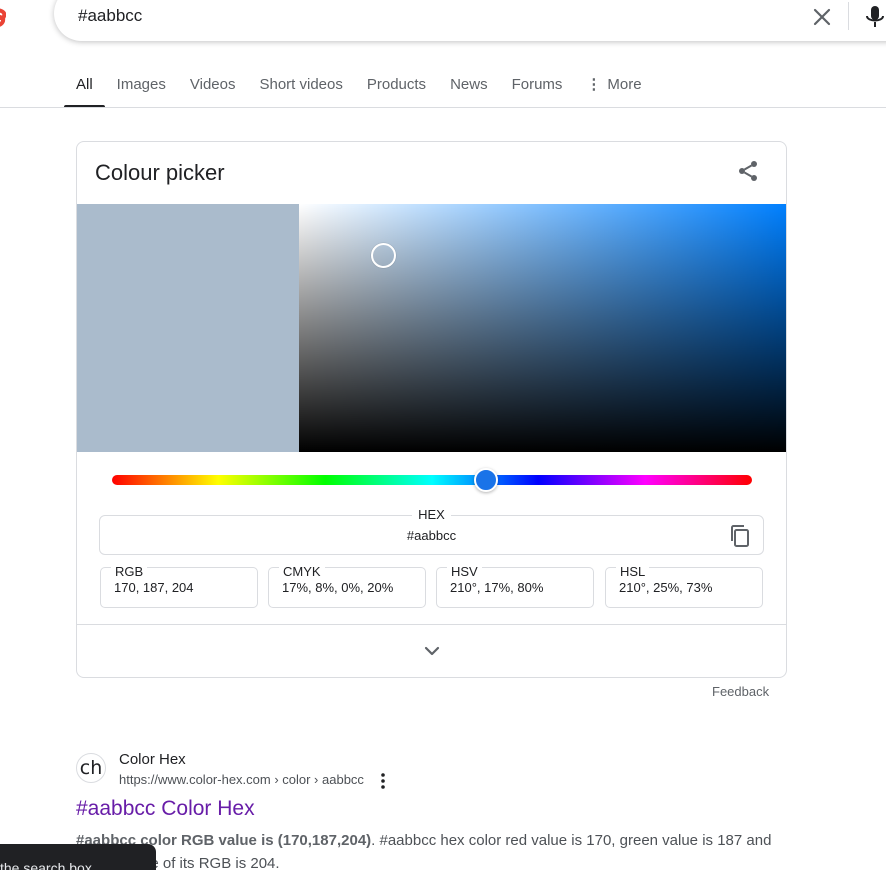  What do you see at coordinates (78, 857) in the screenshot?
I see `tooltip-toast: the search box` at bounding box center [78, 857].